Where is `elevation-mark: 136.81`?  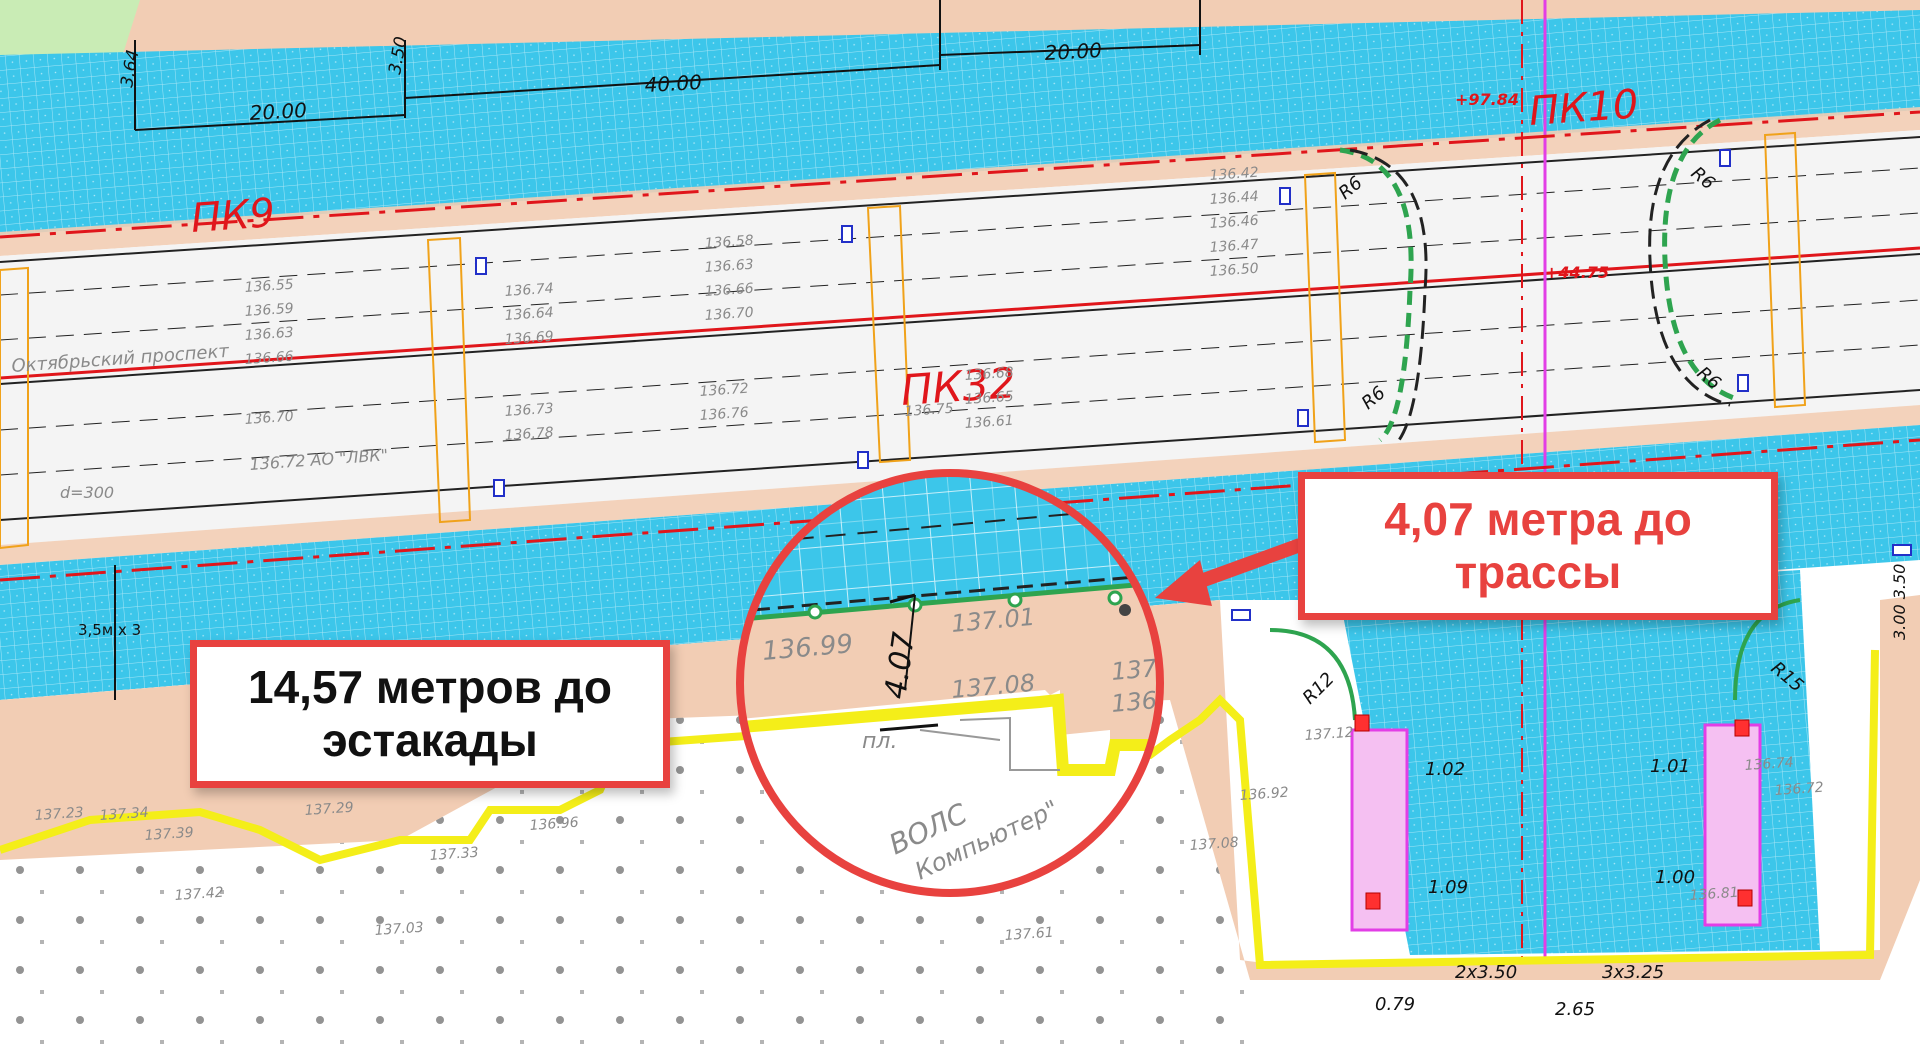 elevation-mark: 136.81 is located at coordinates (1714, 894).